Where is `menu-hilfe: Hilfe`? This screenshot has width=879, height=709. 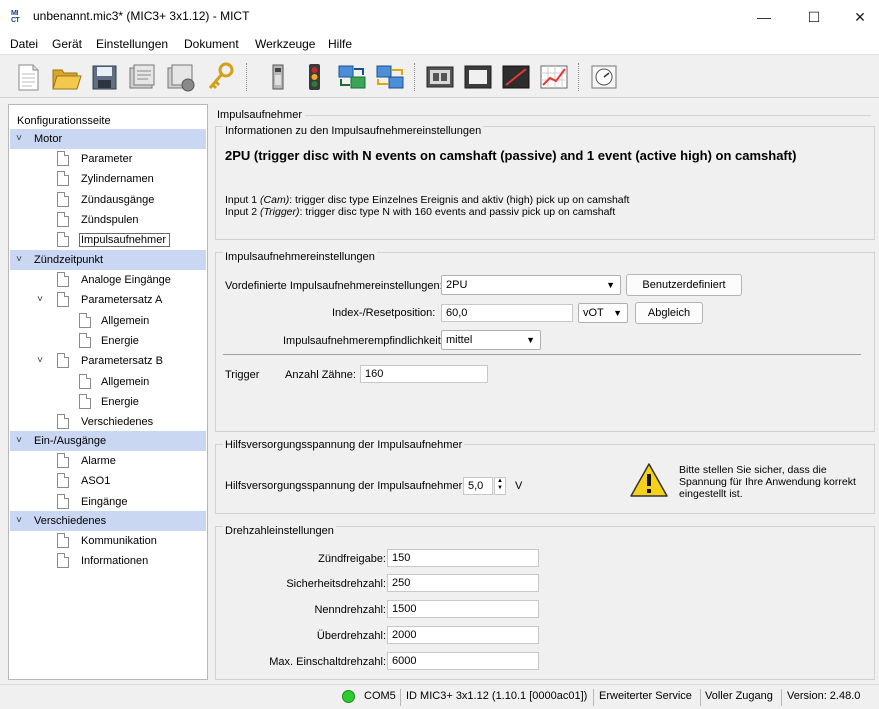 menu-hilfe: Hilfe is located at coordinates (340, 44).